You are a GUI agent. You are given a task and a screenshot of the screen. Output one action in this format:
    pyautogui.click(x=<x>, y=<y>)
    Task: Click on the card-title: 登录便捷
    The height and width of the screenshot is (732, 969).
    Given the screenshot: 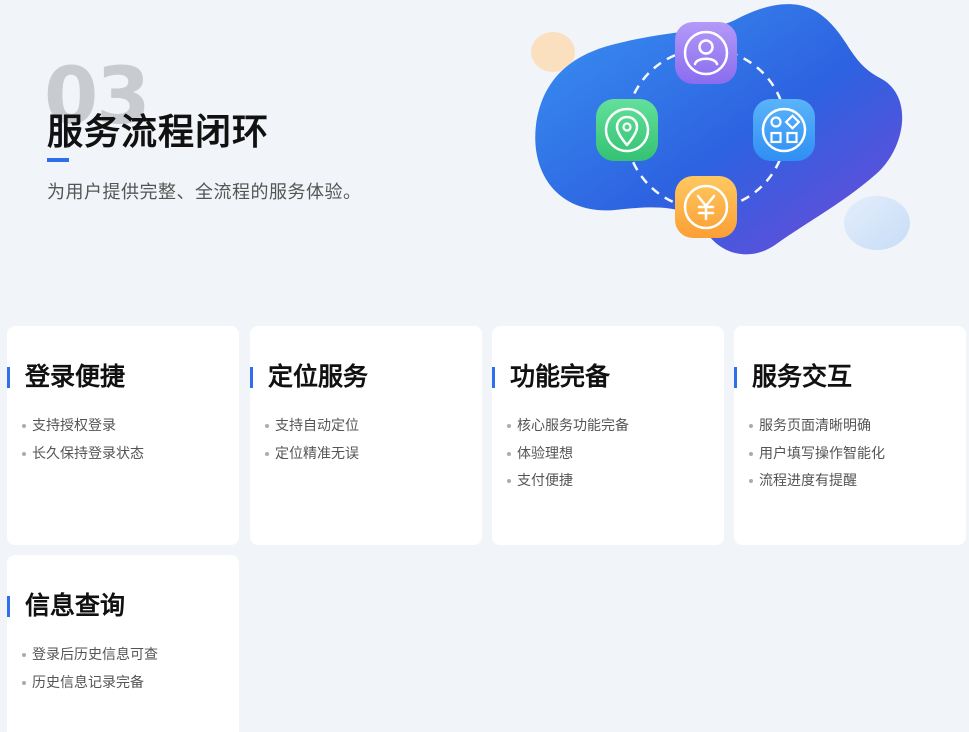 What is the action you would take?
    pyautogui.click(x=75, y=377)
    